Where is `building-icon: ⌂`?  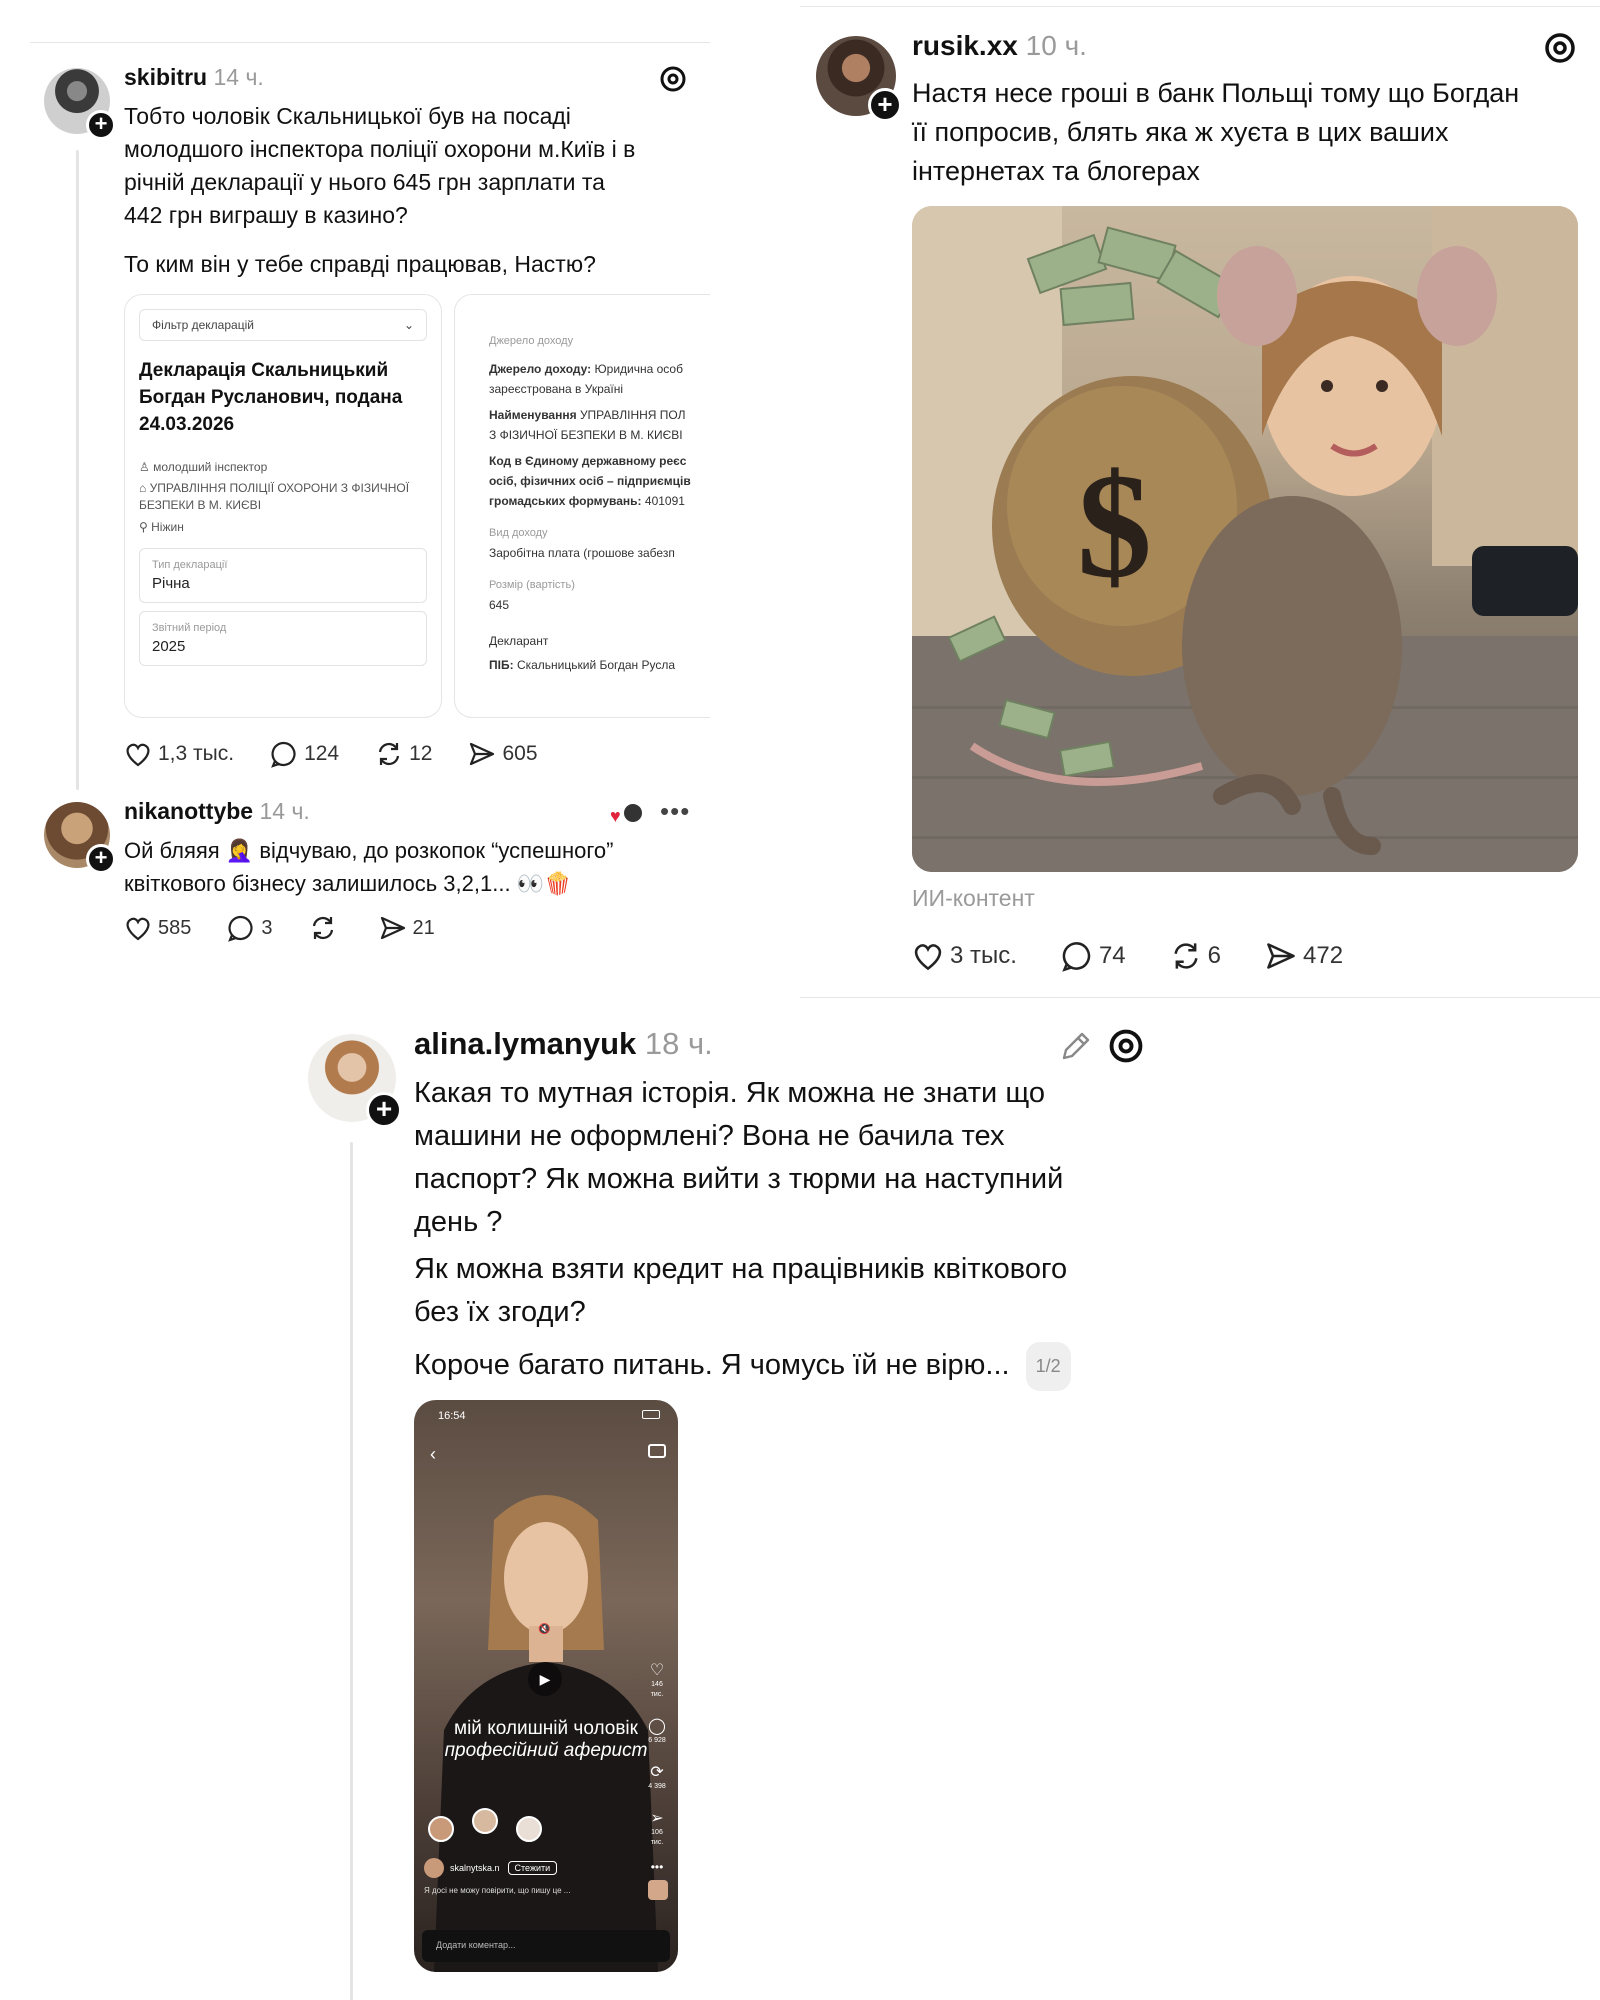 building-icon: ⌂ is located at coordinates (143, 488).